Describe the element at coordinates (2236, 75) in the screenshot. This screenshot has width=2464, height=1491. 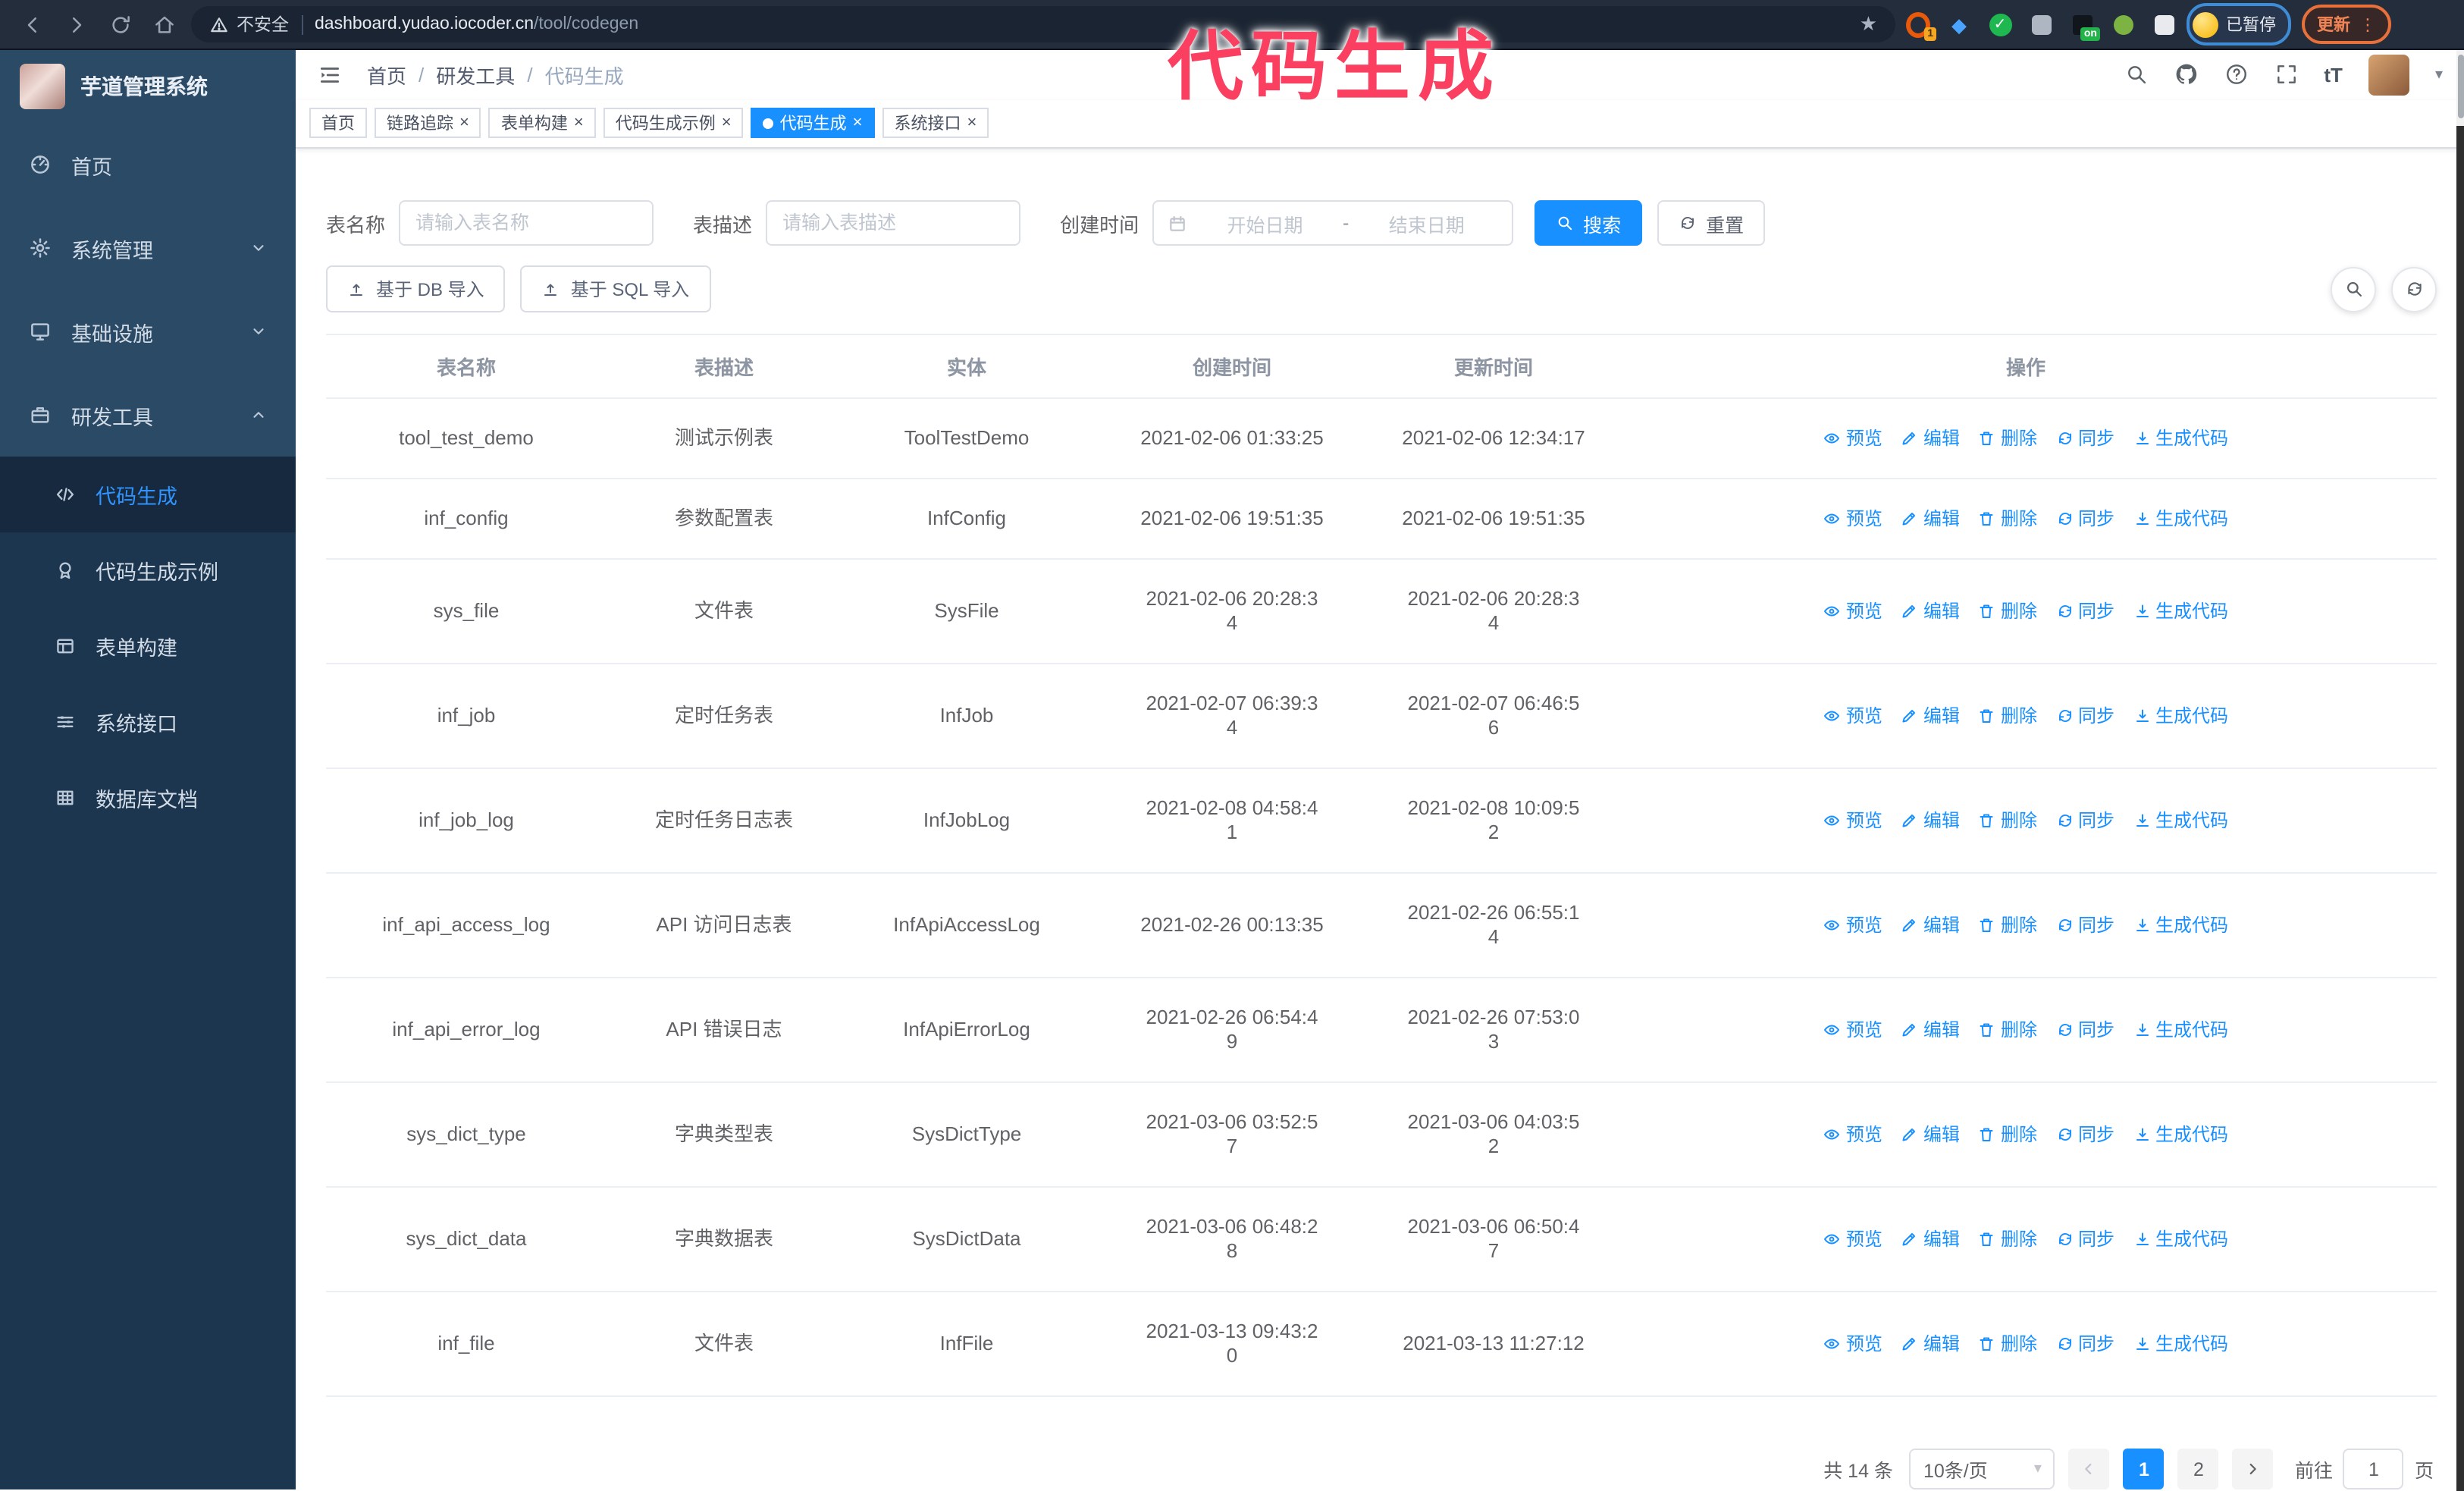
I see `help-icon` at that location.